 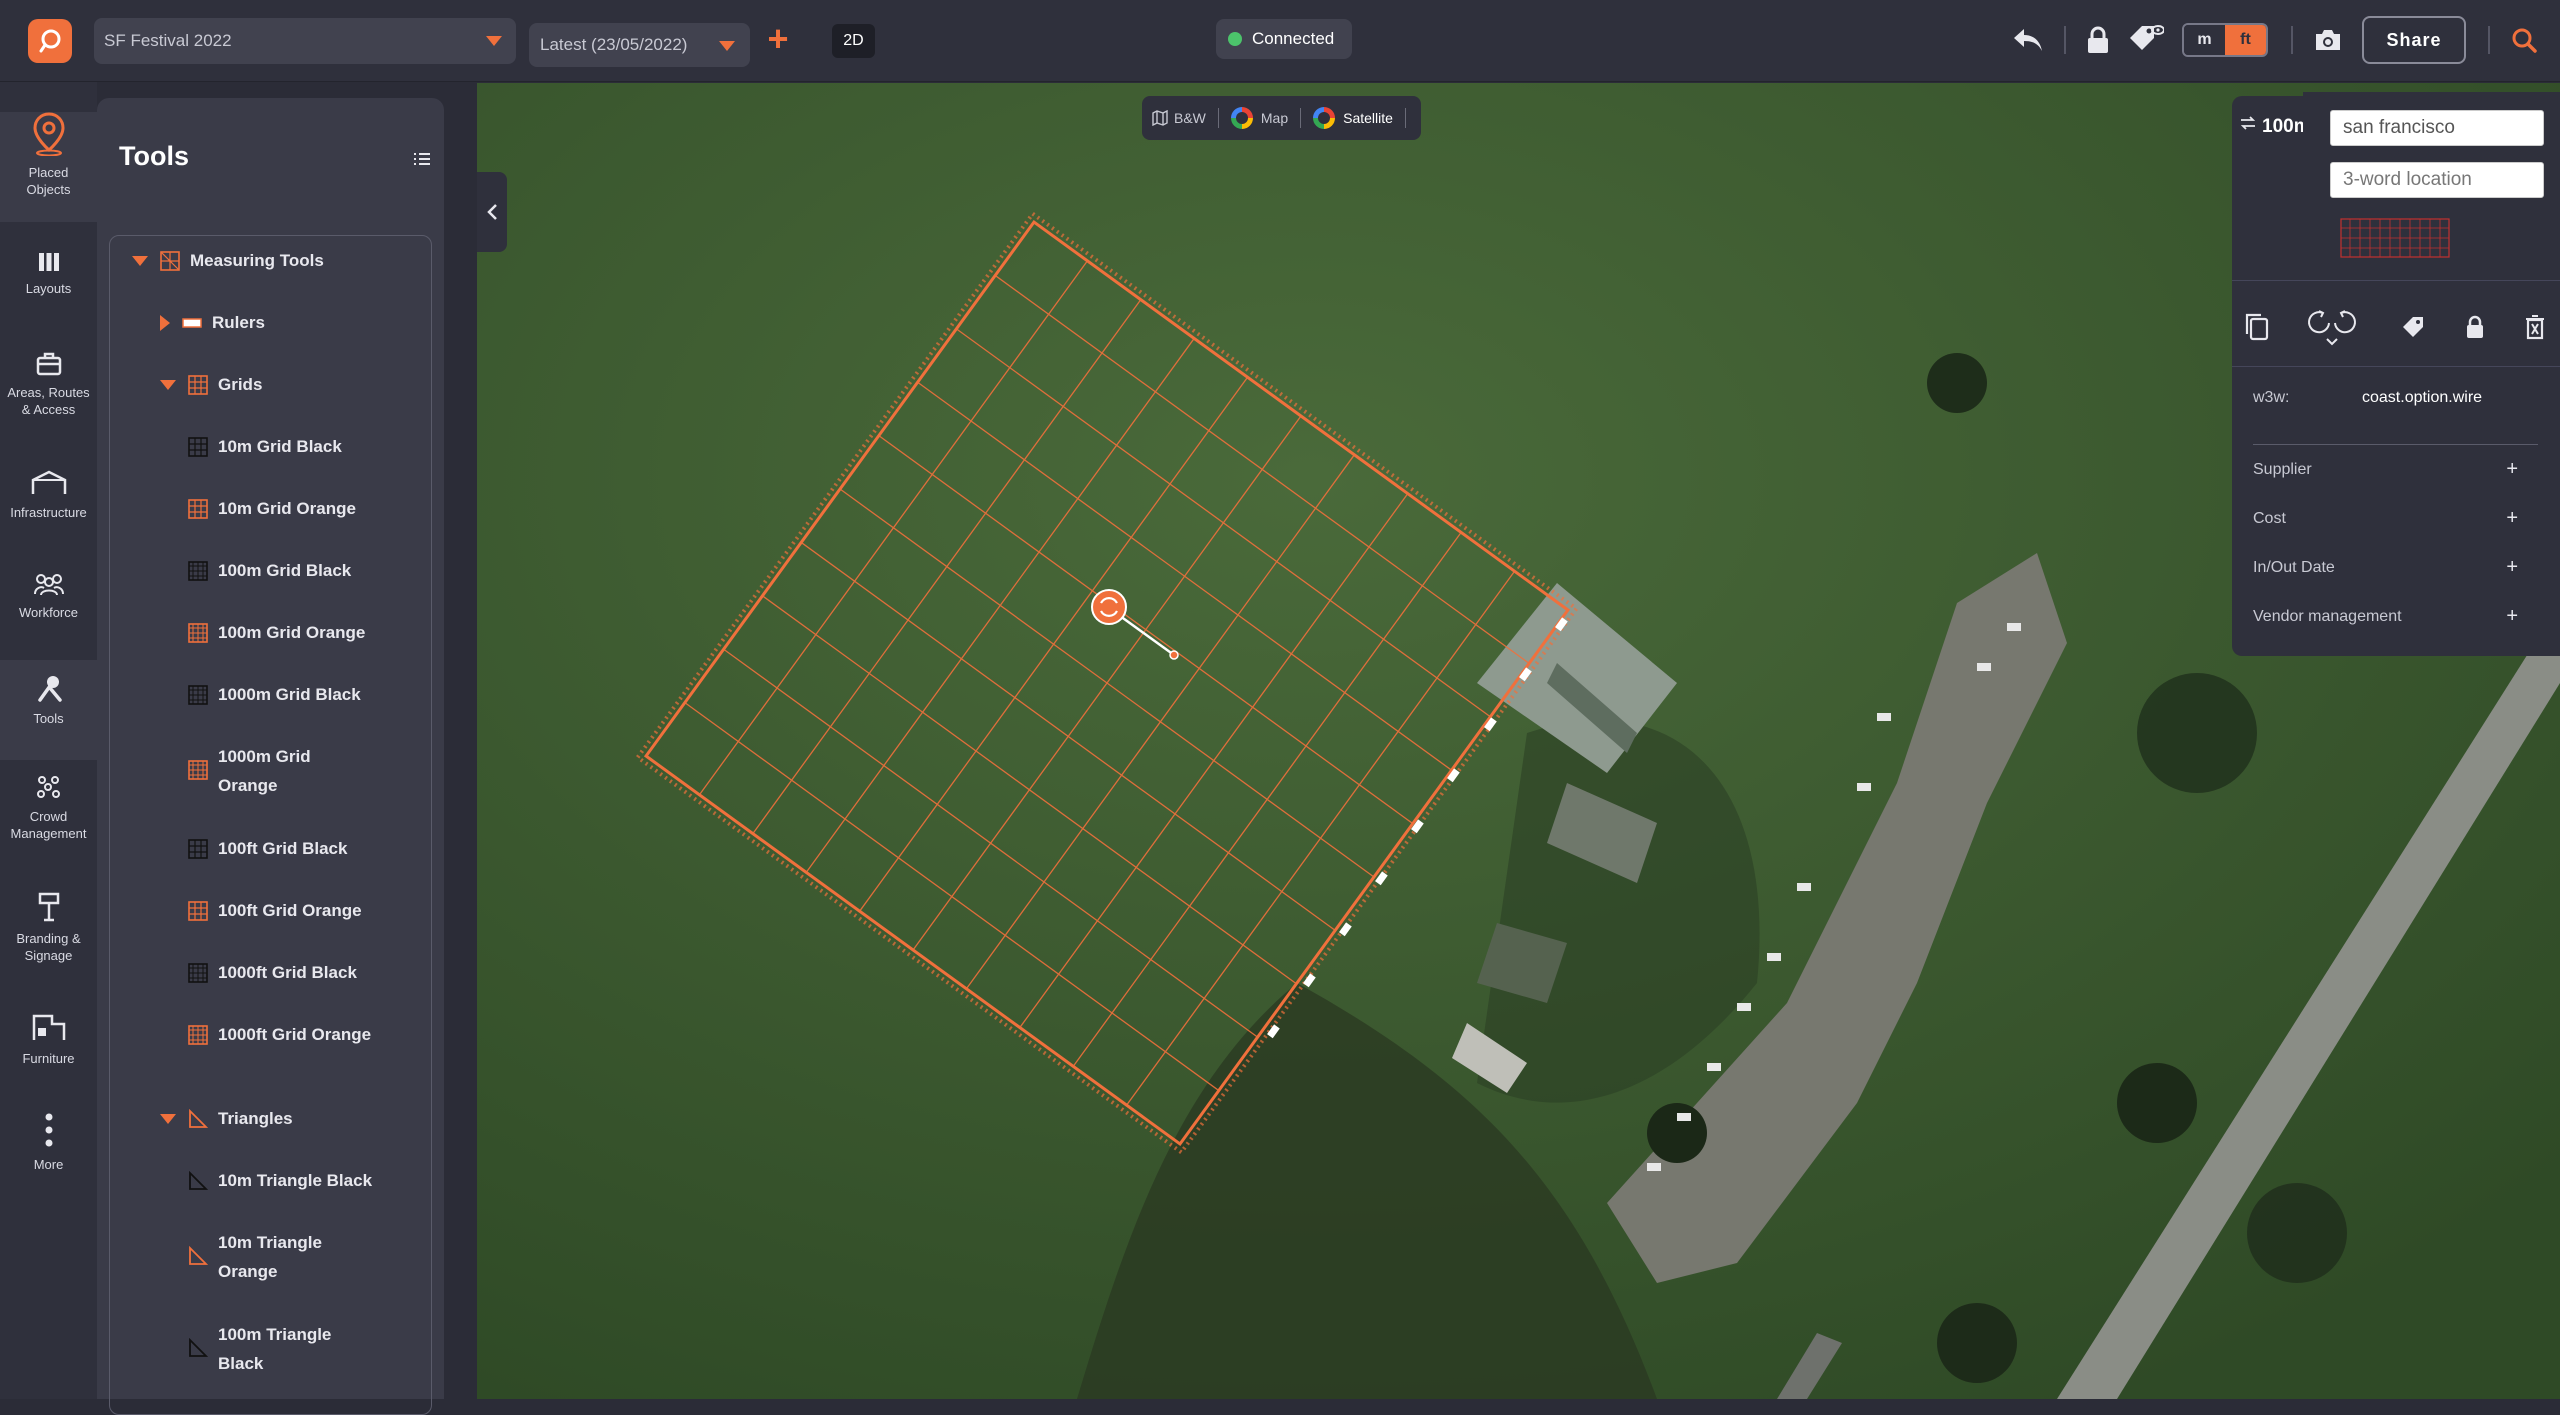 I want to click on tree-node-label: Measuring Tools, so click(x=257, y=260).